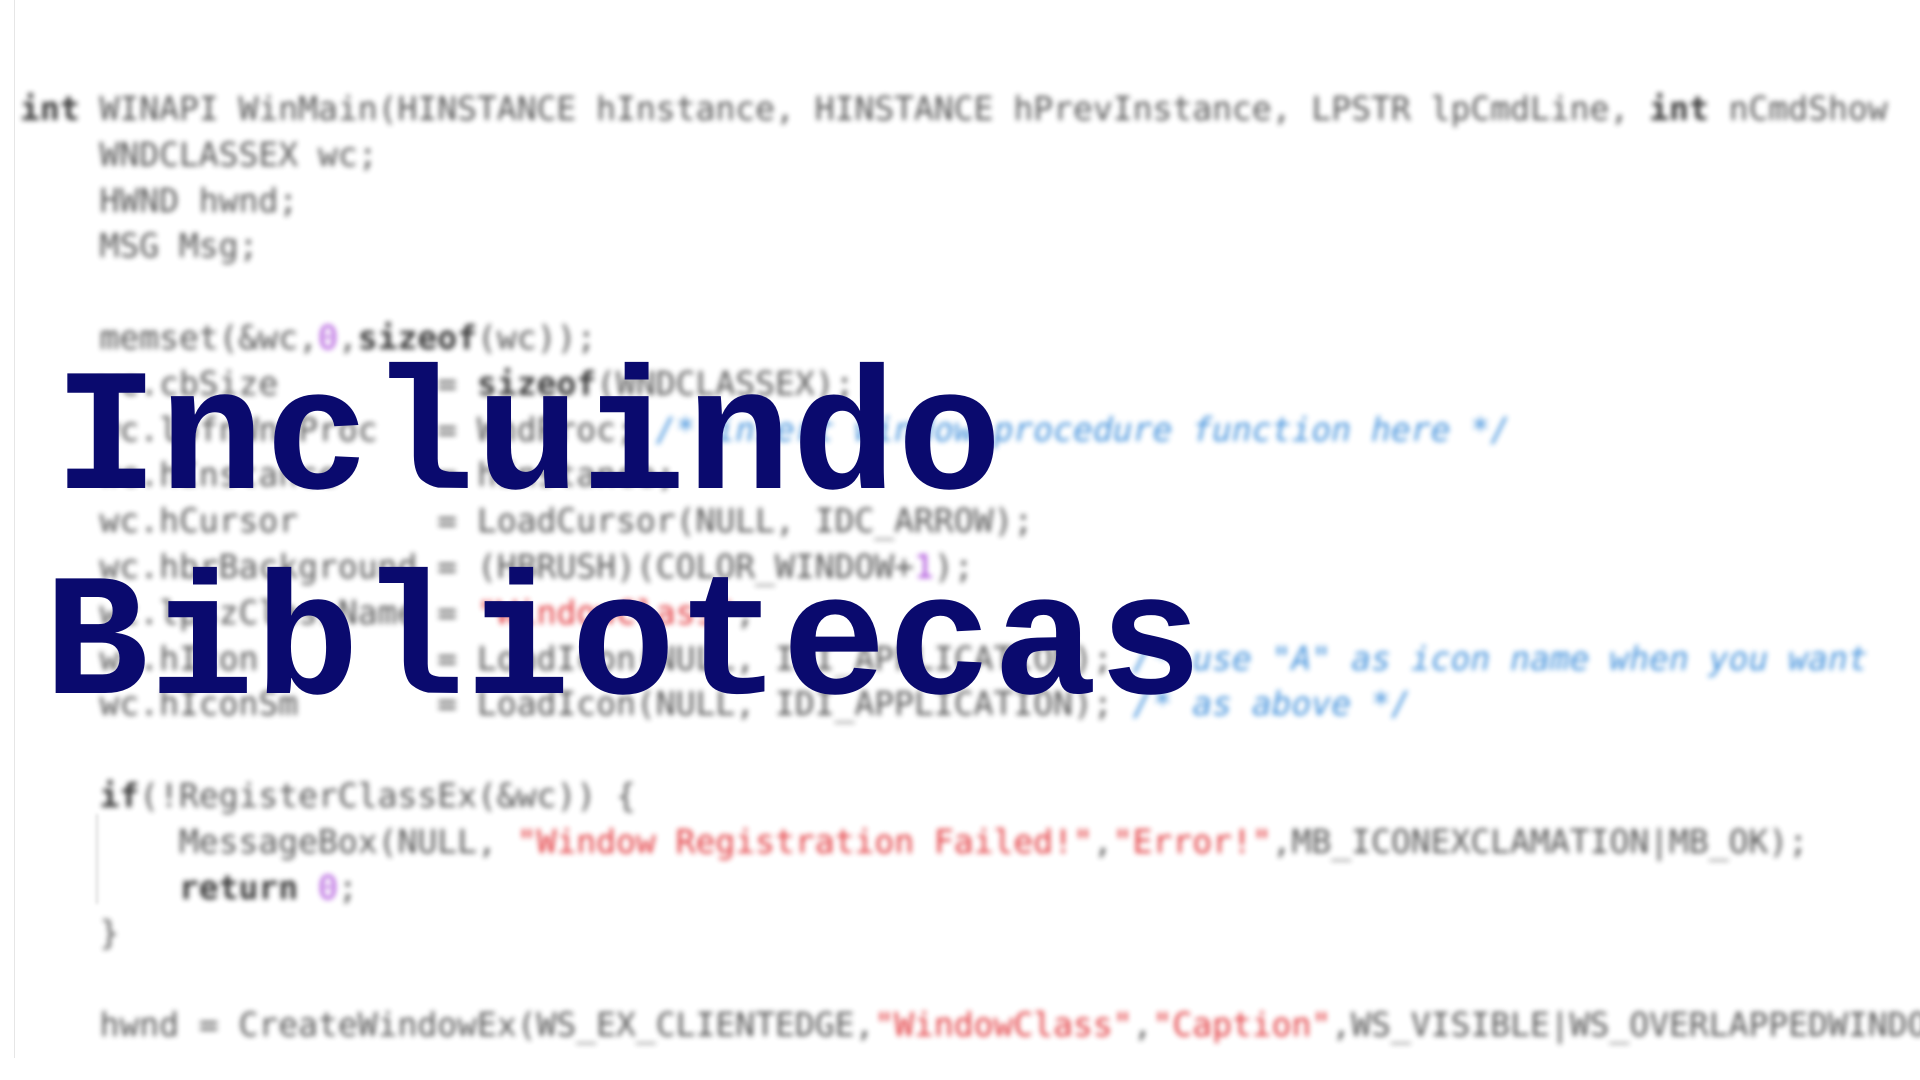  What do you see at coordinates (804, 841) in the screenshot?
I see `code-token: "Window Registration Failed!"` at bounding box center [804, 841].